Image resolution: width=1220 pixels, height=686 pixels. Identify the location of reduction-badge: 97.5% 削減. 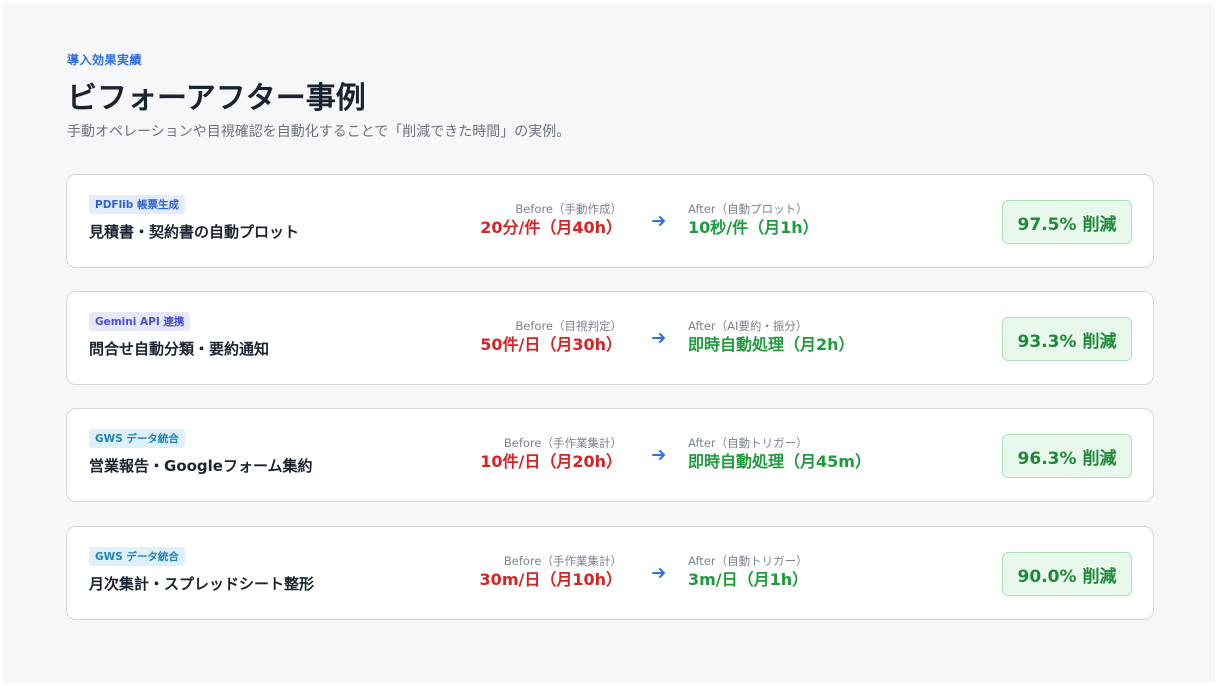
(1067, 222).